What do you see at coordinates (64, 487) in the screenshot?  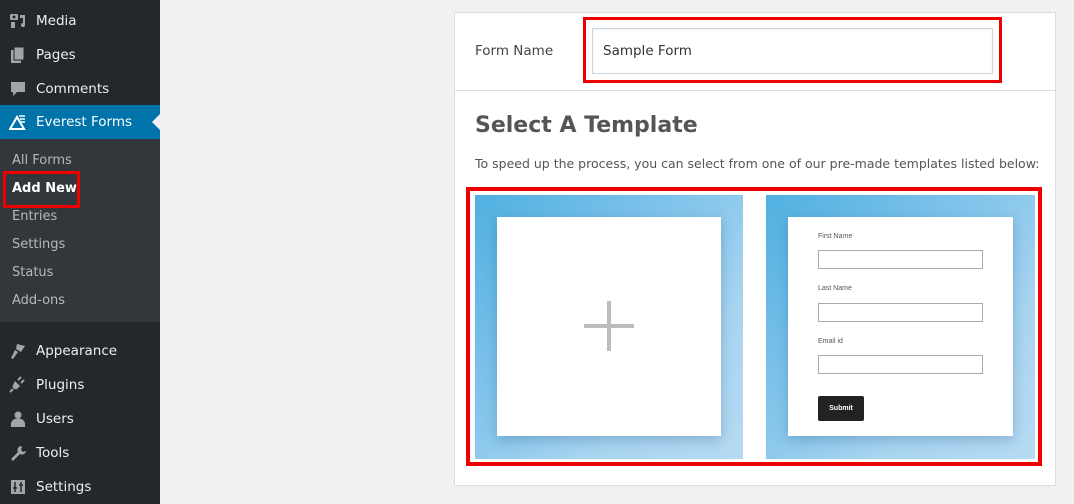 I see `sidebar-item-label: Settings` at bounding box center [64, 487].